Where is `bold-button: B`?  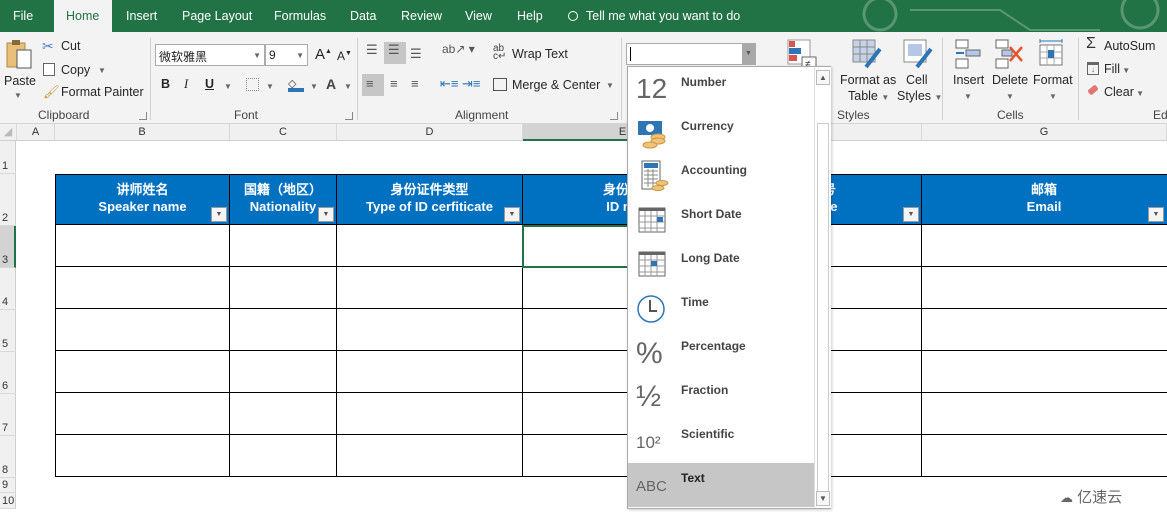 bold-button: B is located at coordinates (165, 84).